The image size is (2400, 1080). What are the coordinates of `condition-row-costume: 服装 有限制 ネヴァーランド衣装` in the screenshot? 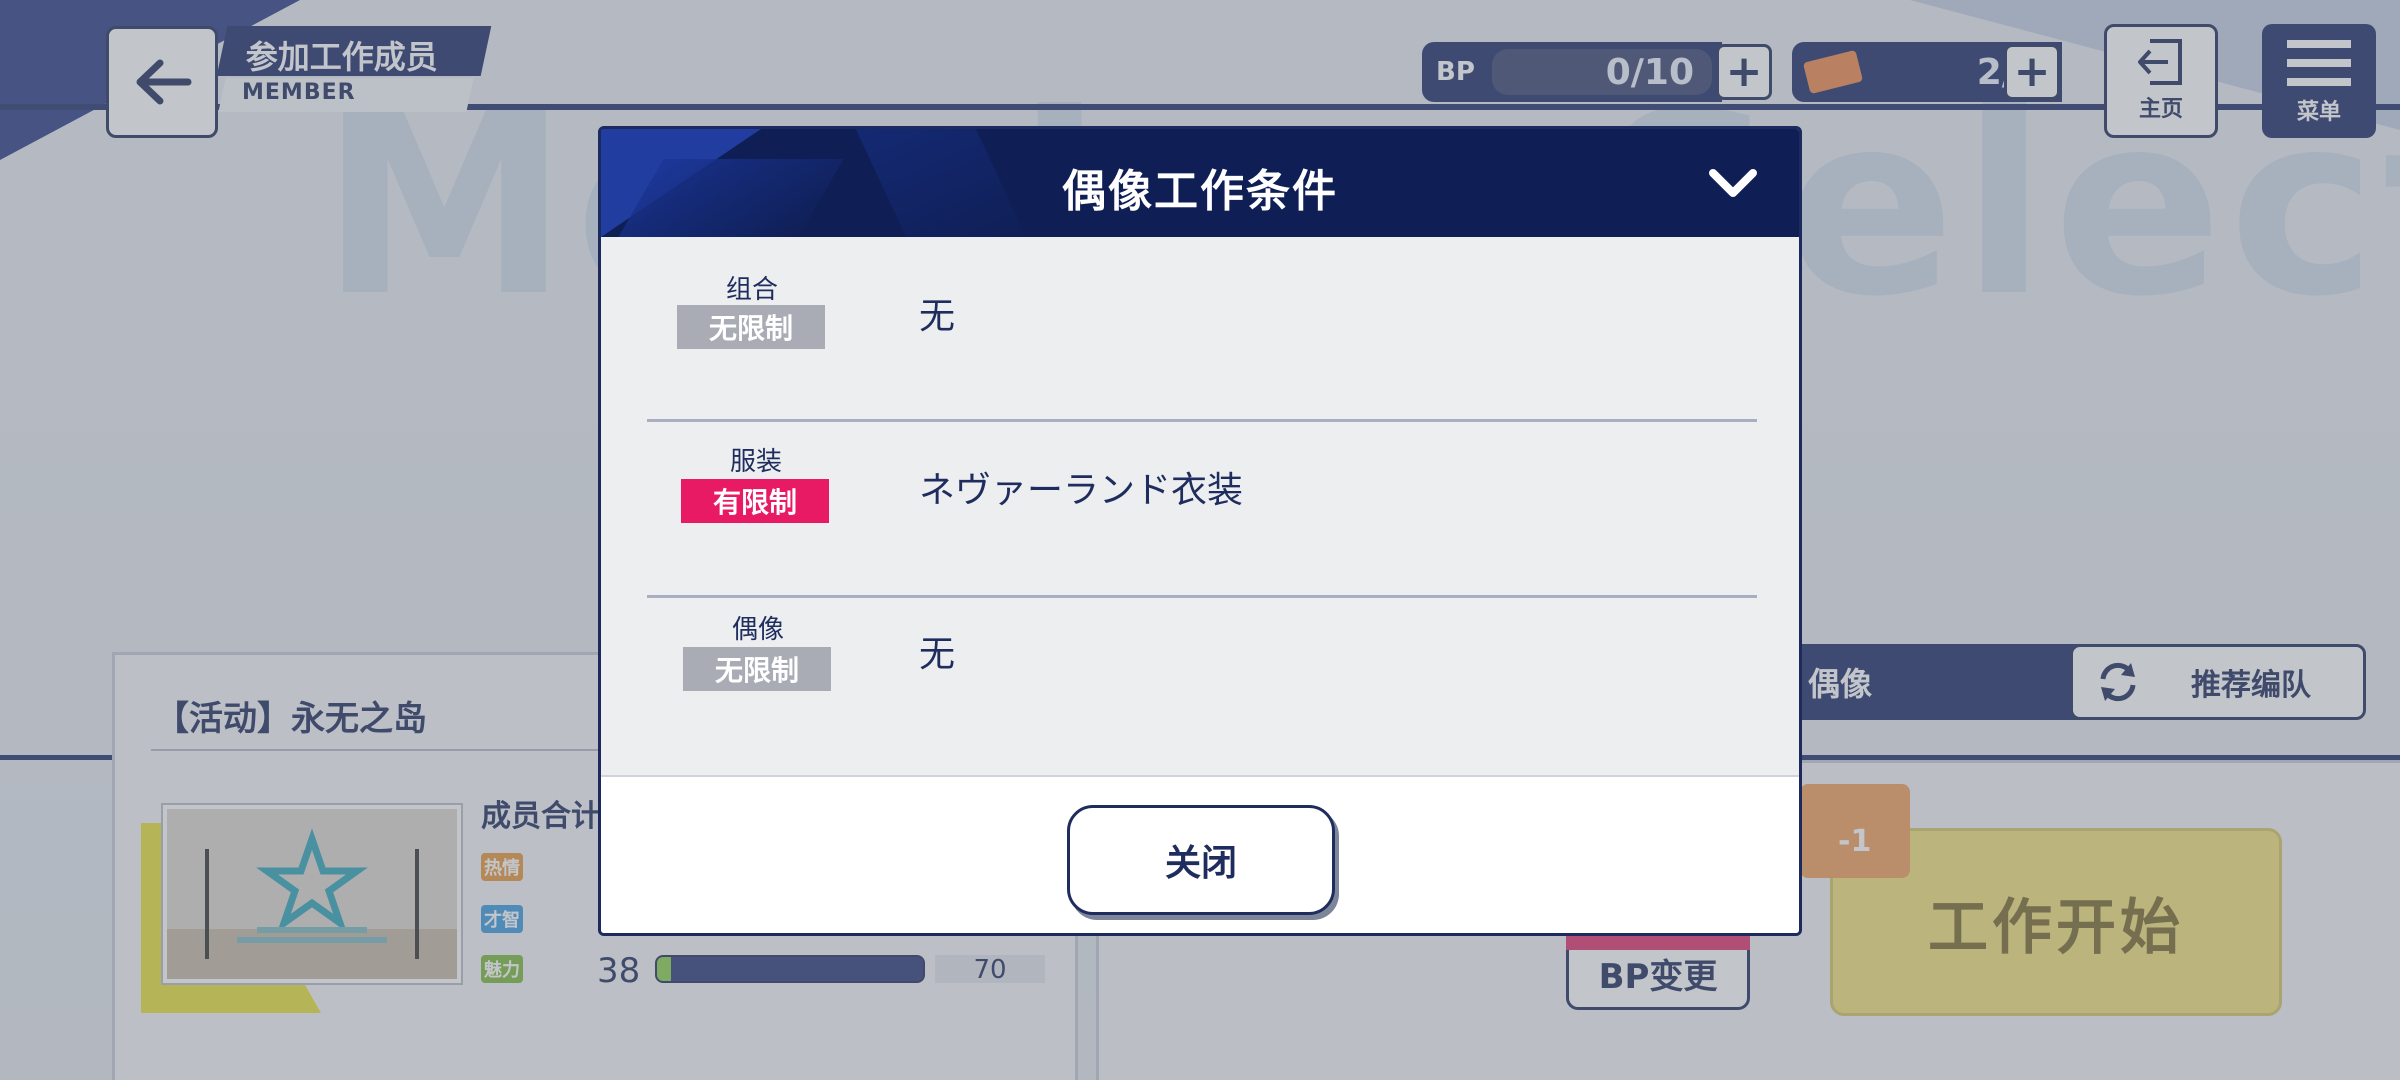 It's located at (1200, 507).